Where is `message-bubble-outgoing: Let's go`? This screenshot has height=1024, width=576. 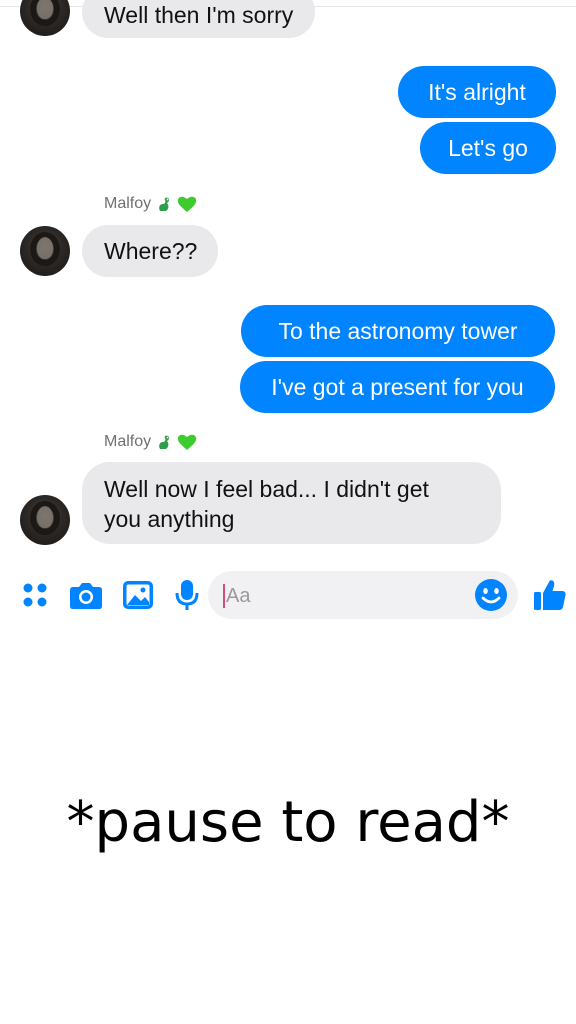 message-bubble-outgoing: Let's go is located at coordinates (488, 148).